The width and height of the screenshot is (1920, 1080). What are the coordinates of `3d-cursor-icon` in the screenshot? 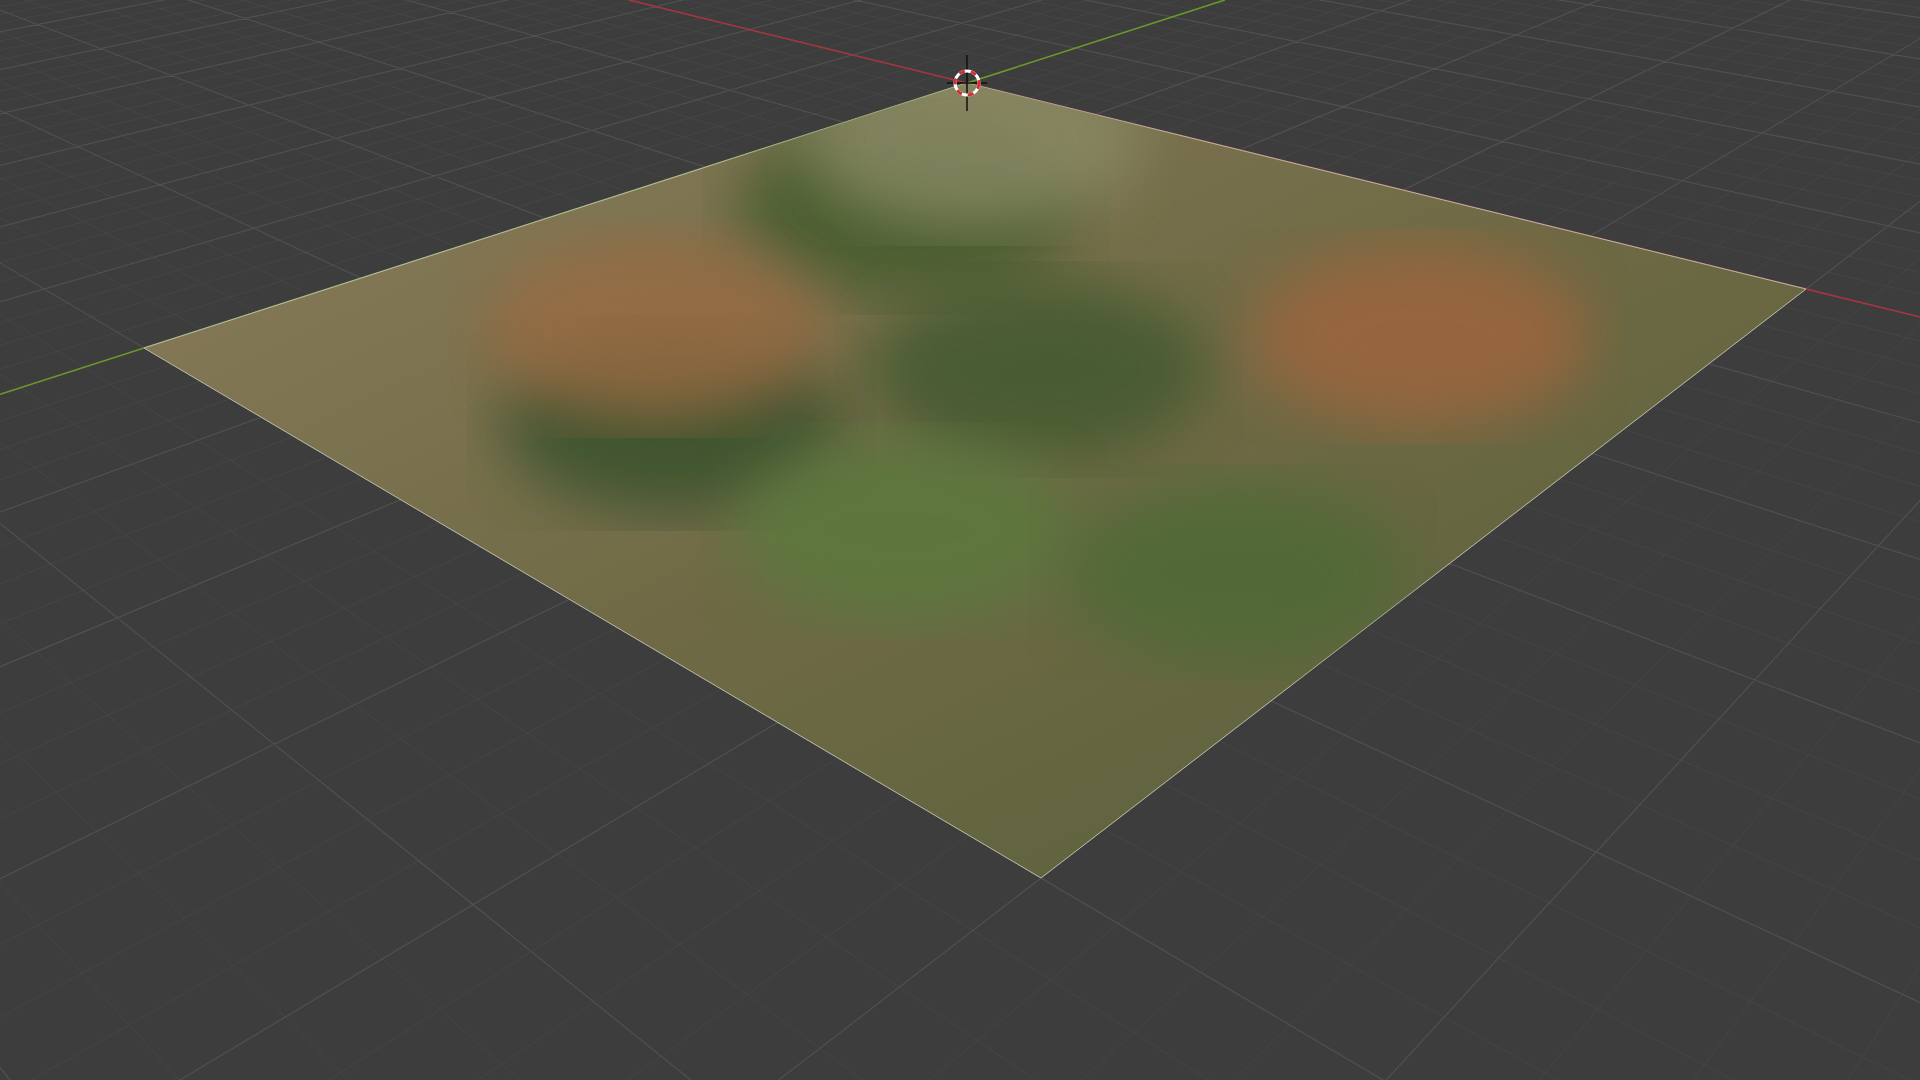 It's located at (967, 83).